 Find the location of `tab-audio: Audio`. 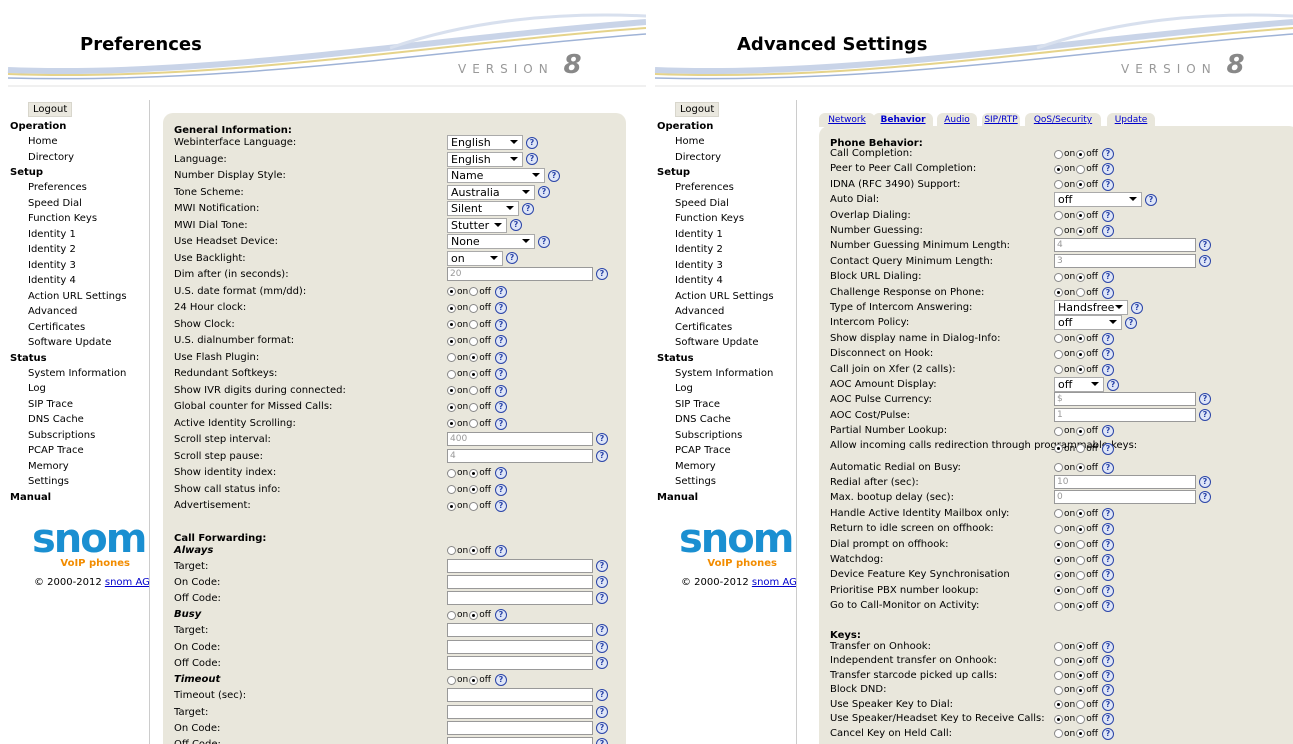

tab-audio: Audio is located at coordinates (957, 120).